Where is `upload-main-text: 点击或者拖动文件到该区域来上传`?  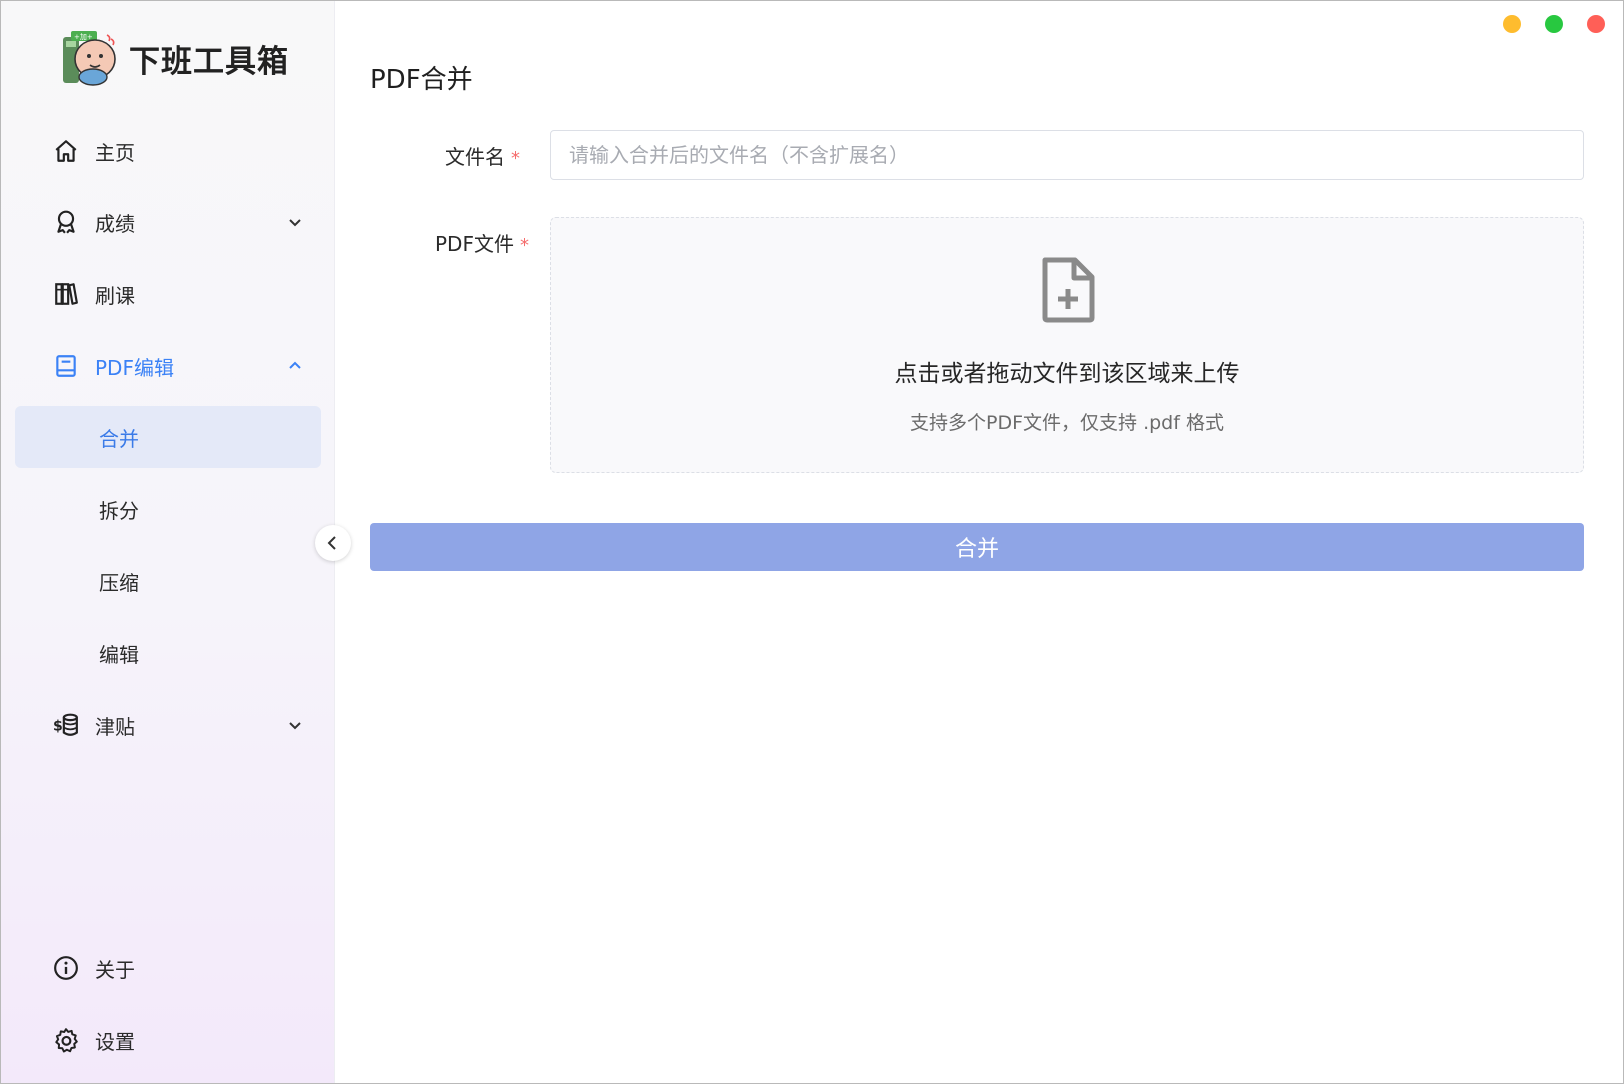
upload-main-text: 点击或者拖动文件到该区域来上传 is located at coordinates (1067, 374).